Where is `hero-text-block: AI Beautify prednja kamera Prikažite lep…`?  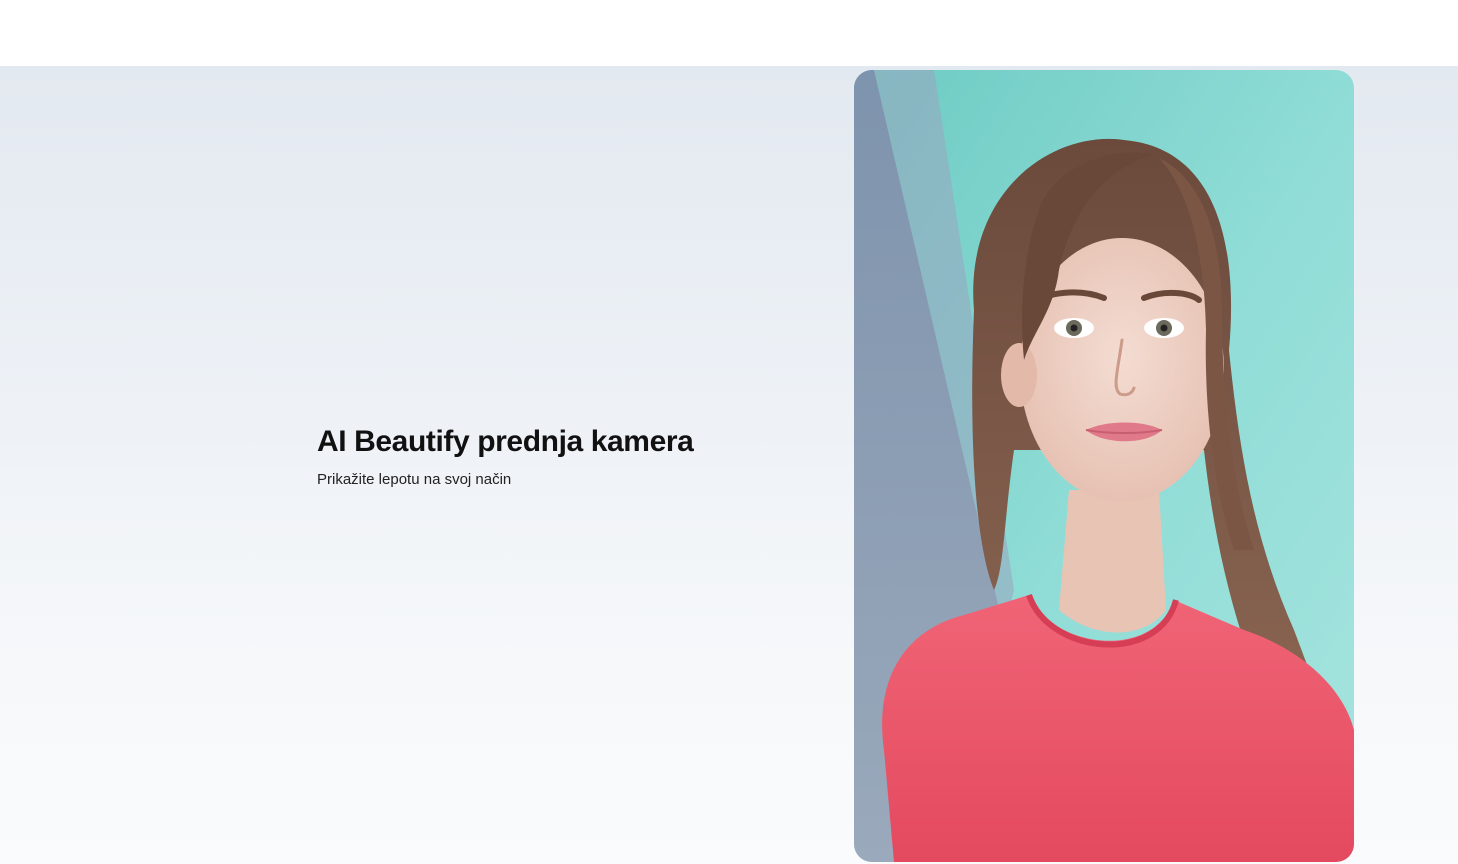
hero-text-block: AI Beautify prednja kamera Prikažite lep… is located at coordinates (557, 456).